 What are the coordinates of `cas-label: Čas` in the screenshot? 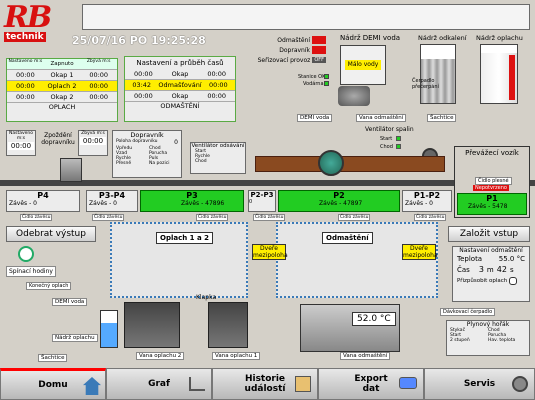 It's located at (463, 269).